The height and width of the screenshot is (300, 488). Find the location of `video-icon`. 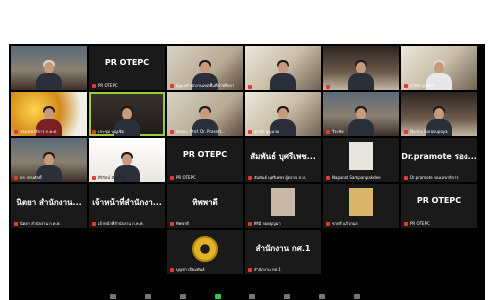

video-icon is located at coordinates (147, 296).